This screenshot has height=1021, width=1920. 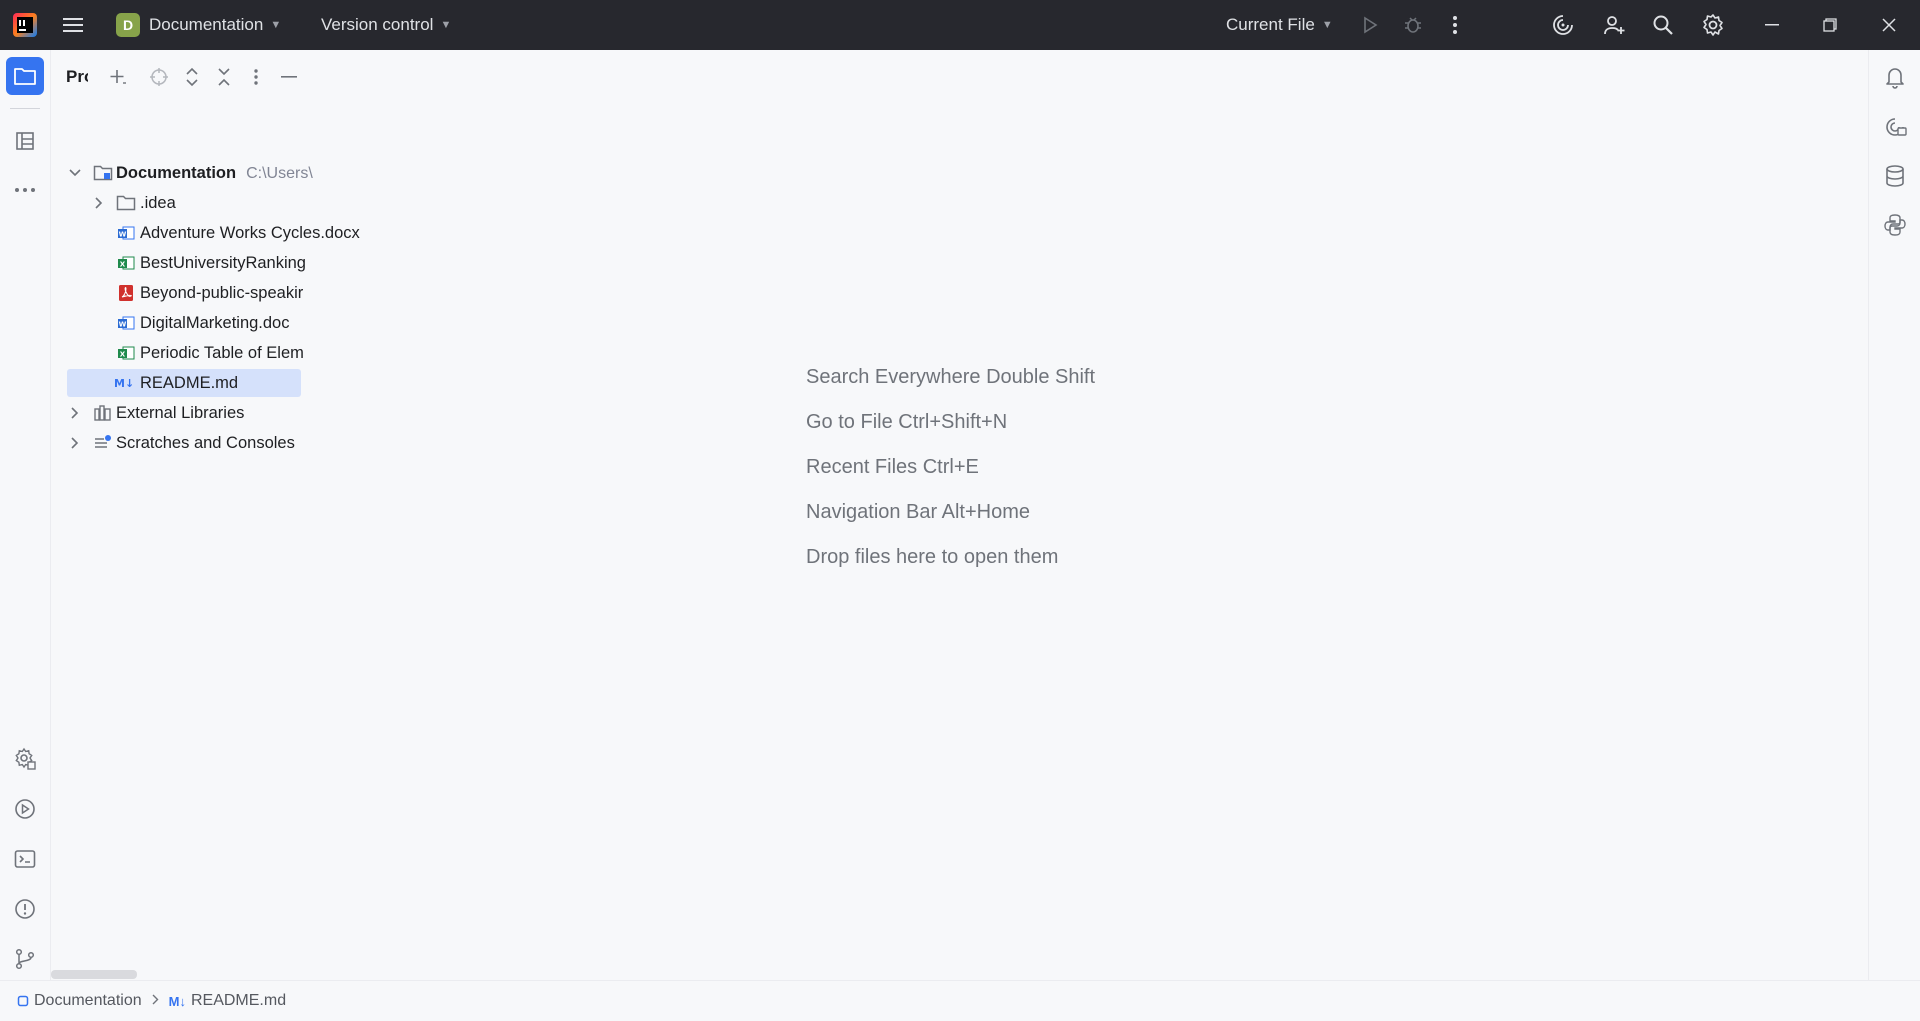 I want to click on project-selector-button: D Documentation ▼, so click(x=198, y=25).